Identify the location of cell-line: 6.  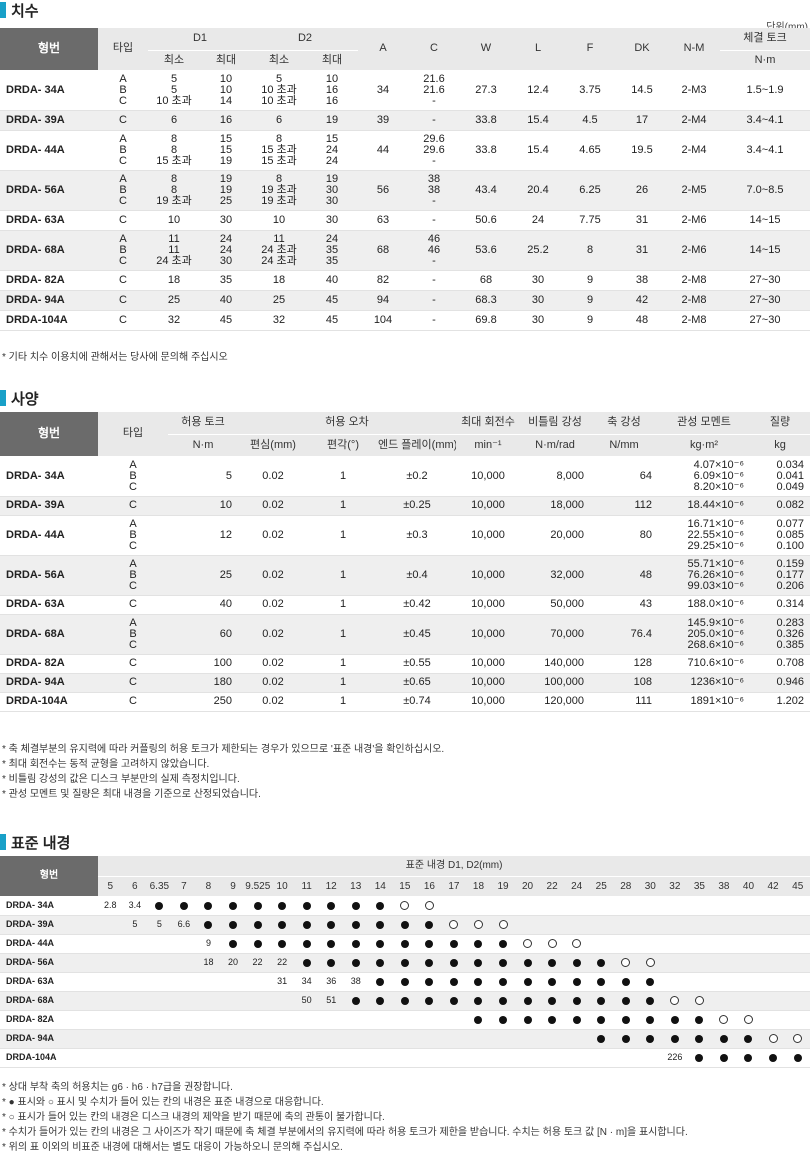
(279, 119).